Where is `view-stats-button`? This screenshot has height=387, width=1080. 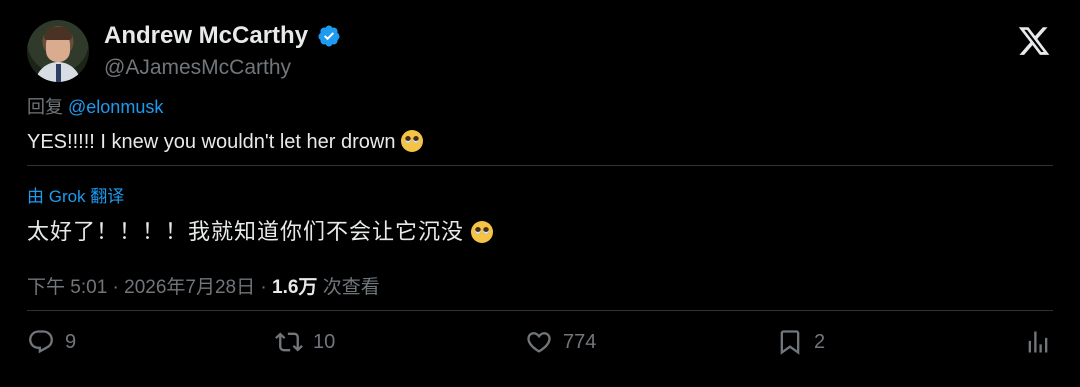
view-stats-button is located at coordinates (1038, 342).